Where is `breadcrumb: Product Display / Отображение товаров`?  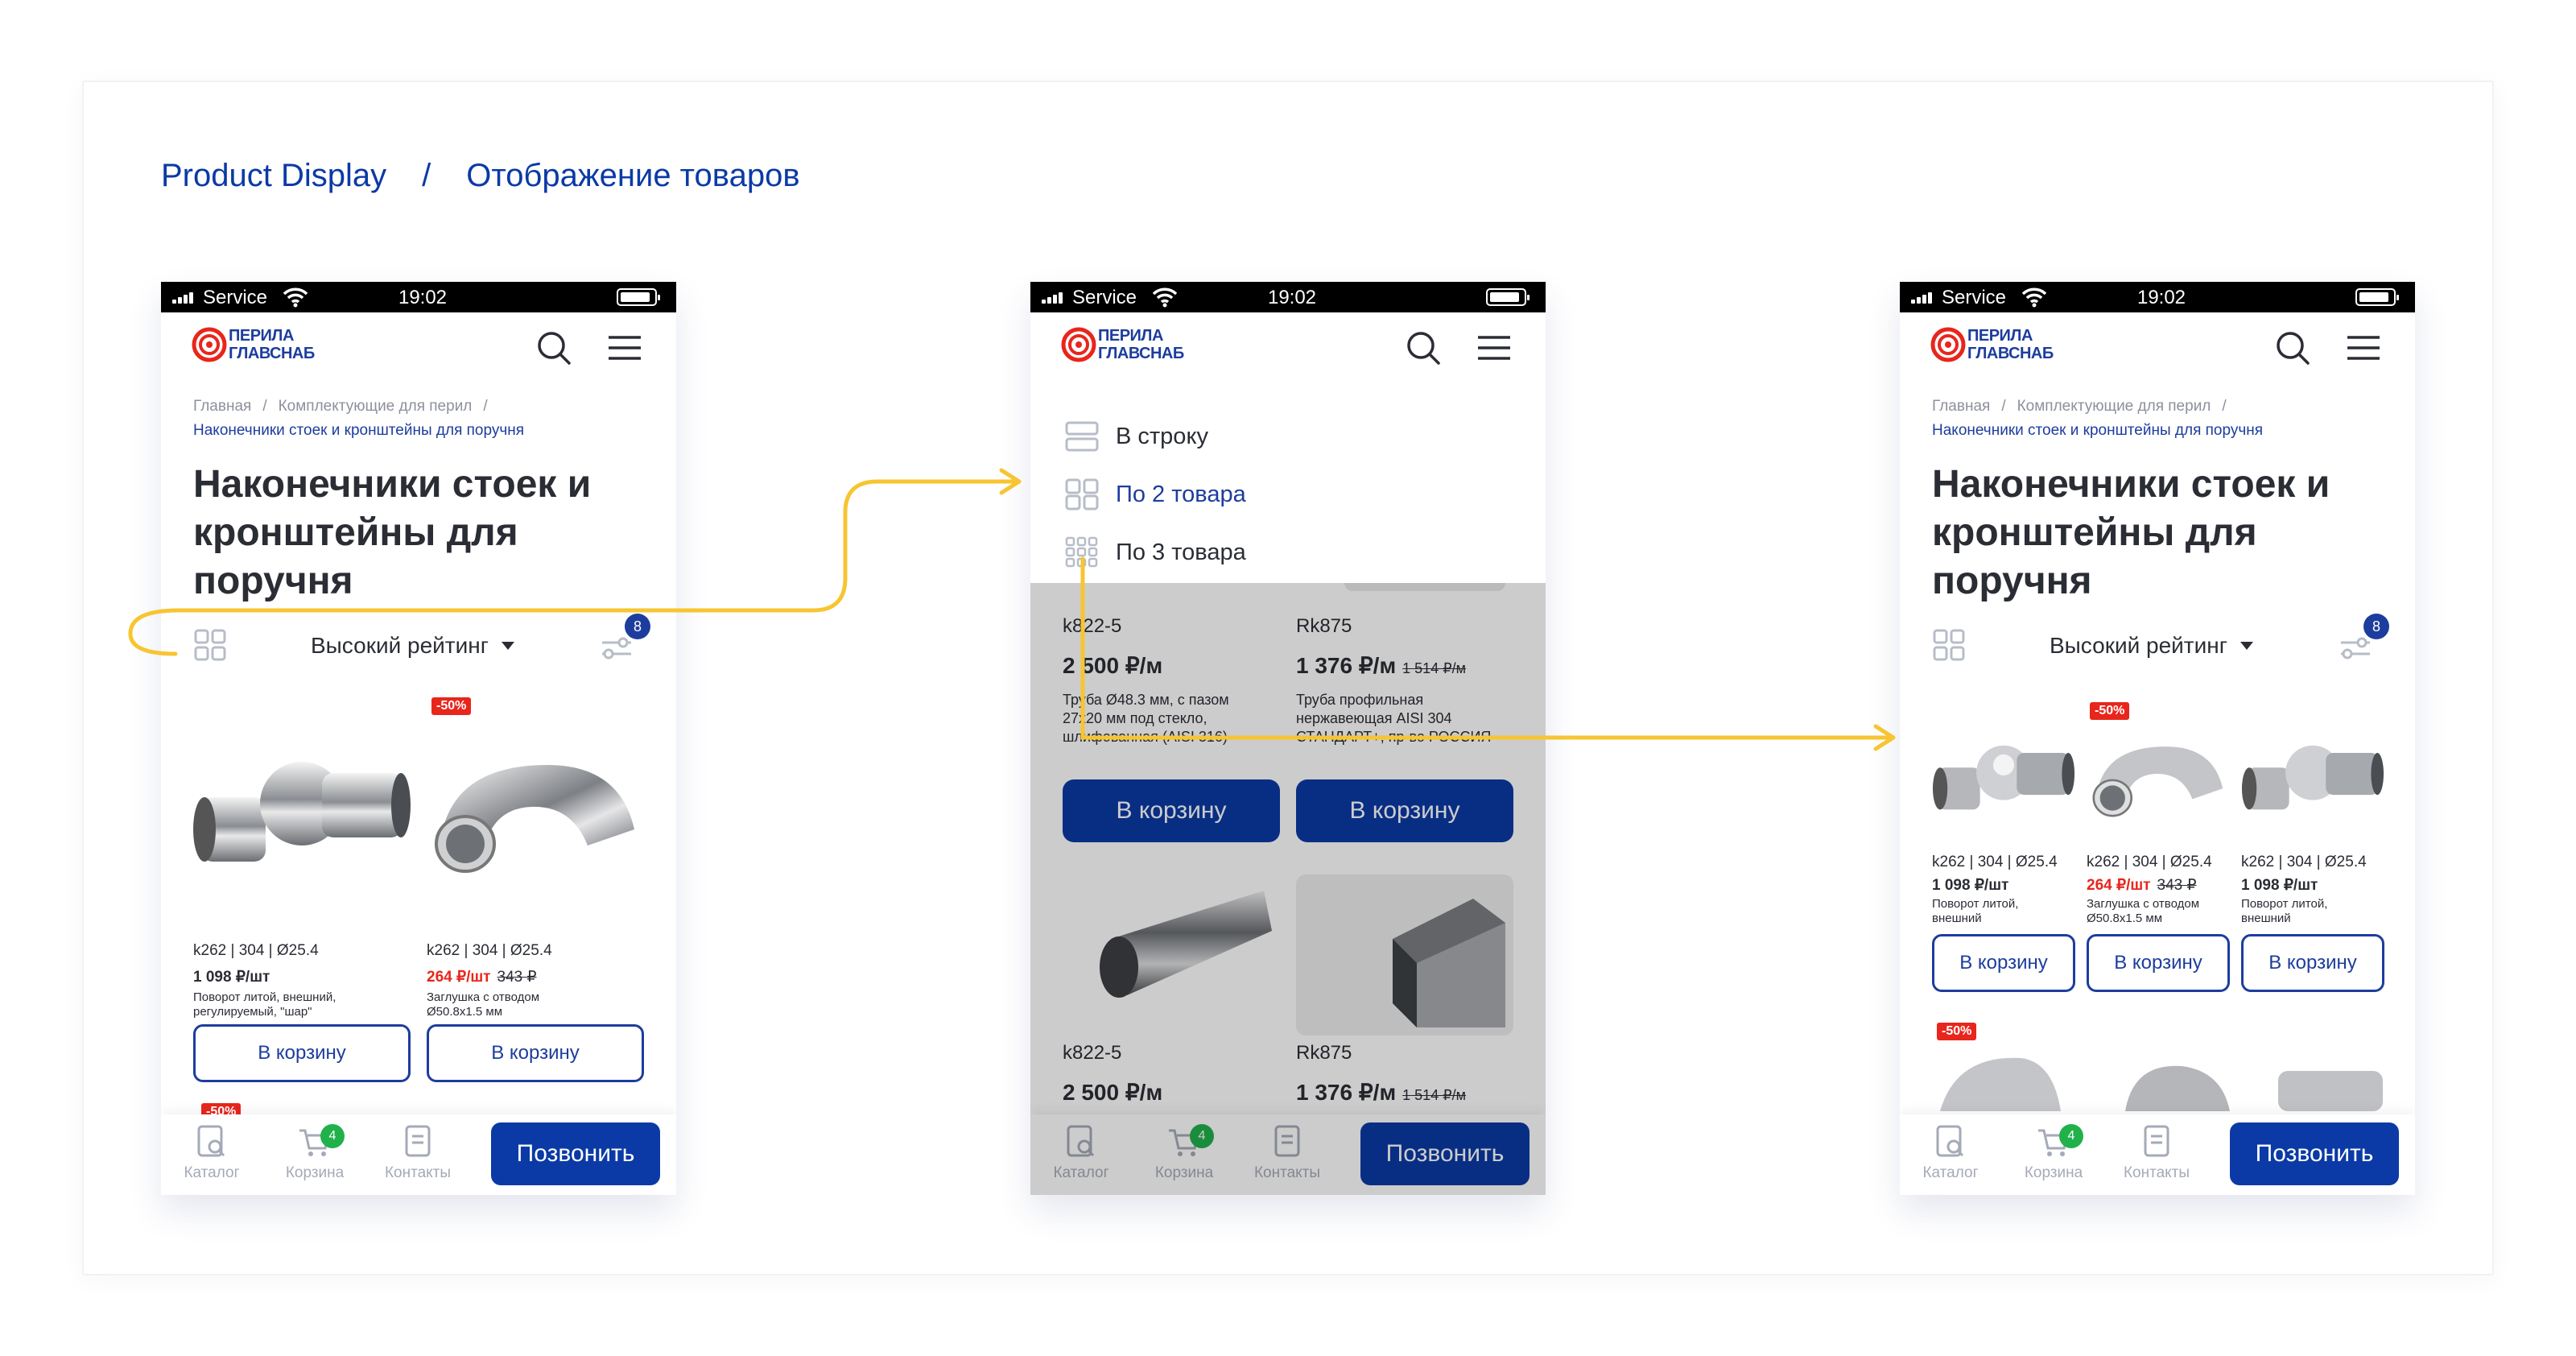
breadcrumb: Product Display / Отображение товаров is located at coordinates (480, 176).